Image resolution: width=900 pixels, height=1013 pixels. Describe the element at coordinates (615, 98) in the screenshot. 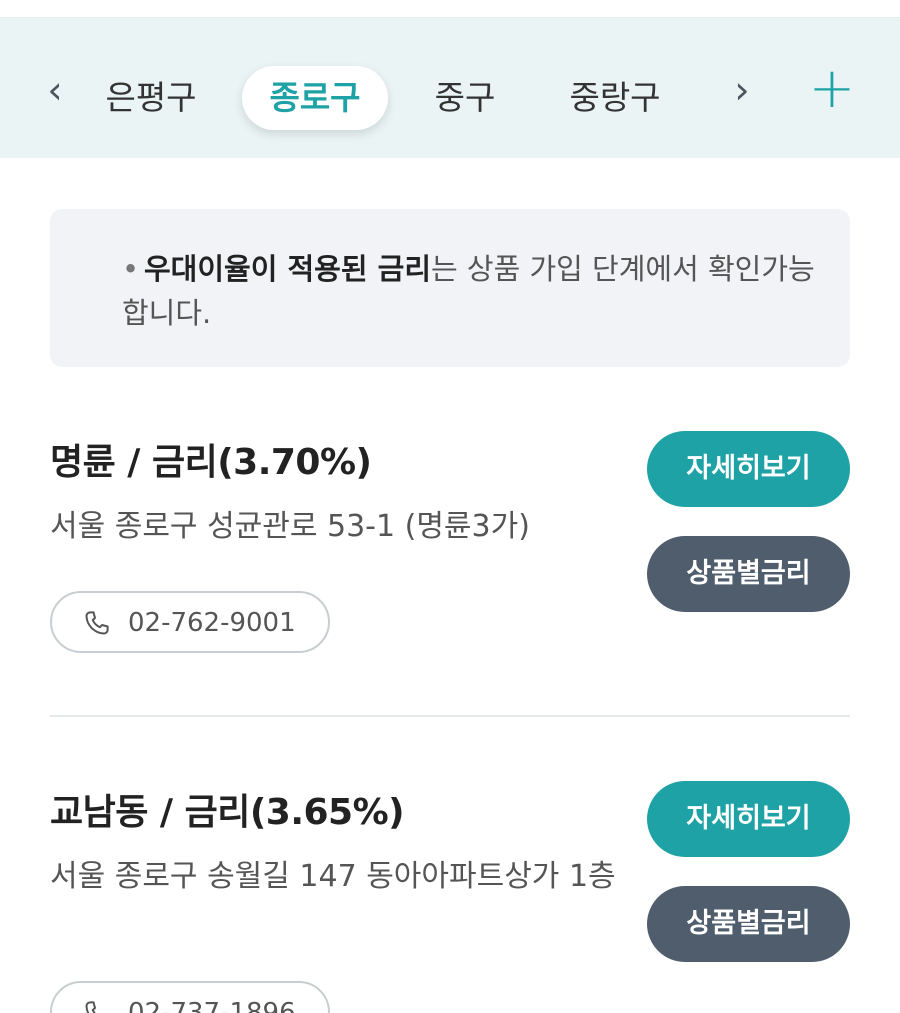

I see `tab-jungnang: 중랑구` at that location.